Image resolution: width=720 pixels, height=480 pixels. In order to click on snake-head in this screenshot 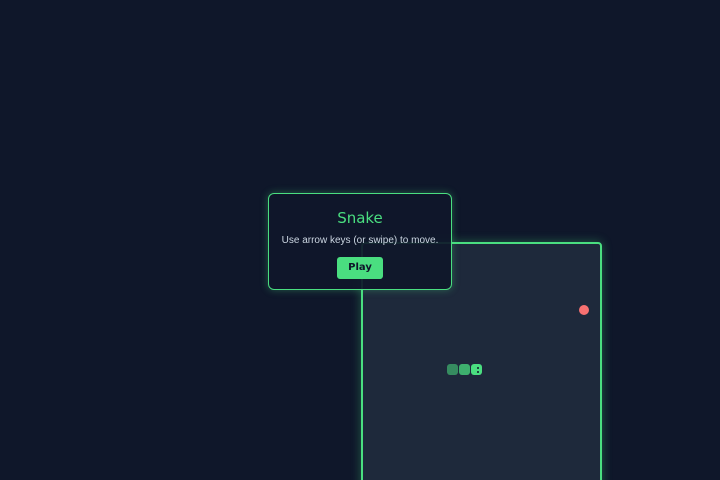, I will do `click(476, 369)`.